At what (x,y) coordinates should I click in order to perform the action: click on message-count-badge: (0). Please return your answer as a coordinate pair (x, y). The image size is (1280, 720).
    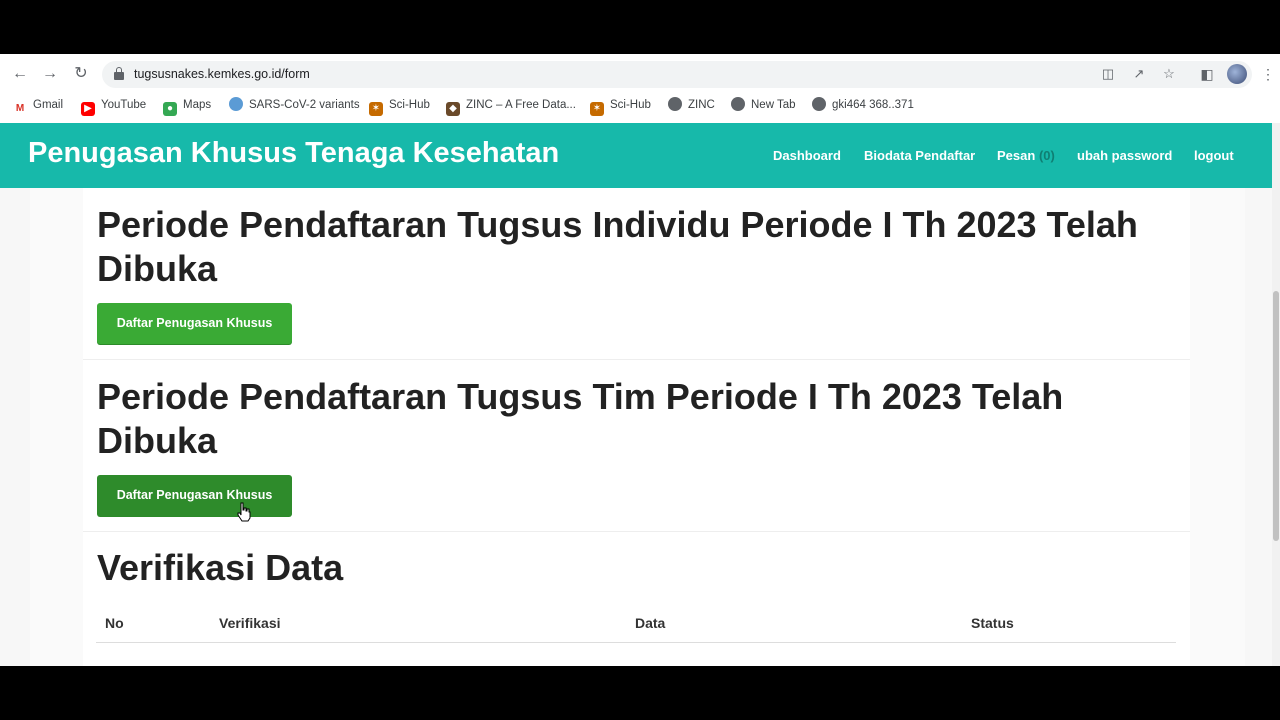
    Looking at the image, I should click on (1046, 155).